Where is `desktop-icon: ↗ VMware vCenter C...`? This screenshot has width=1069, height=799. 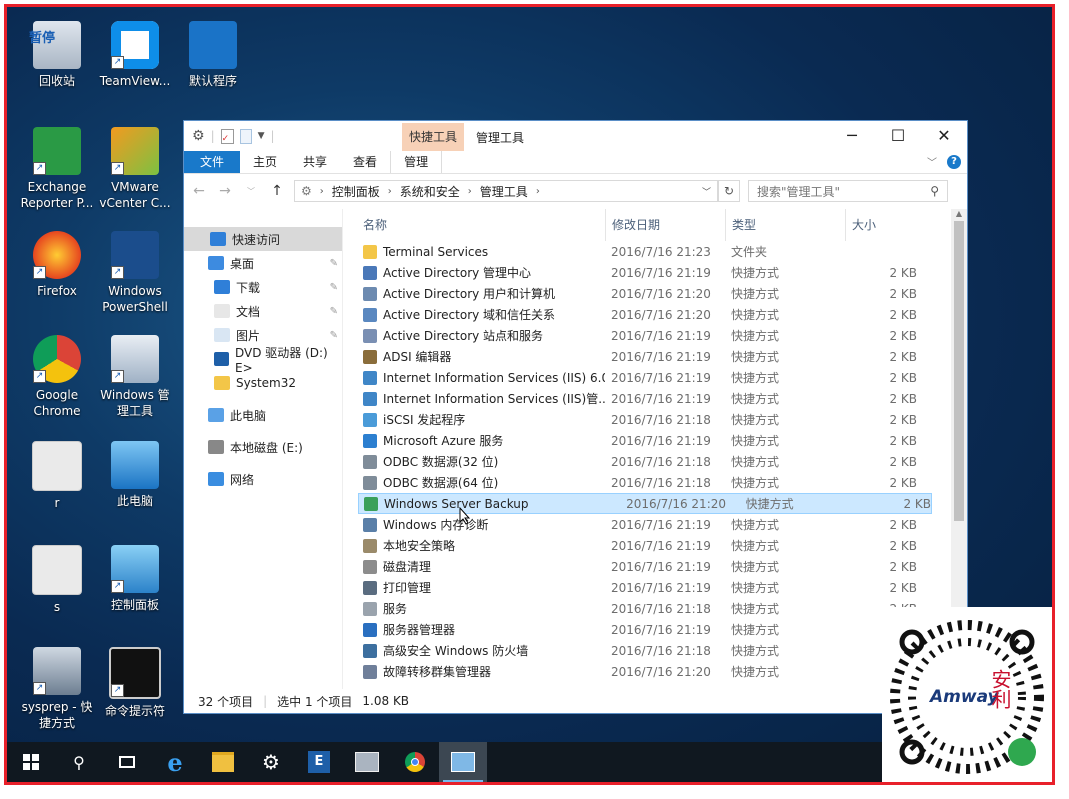
desktop-icon: ↗ VMware vCenter C... is located at coordinates (135, 169).